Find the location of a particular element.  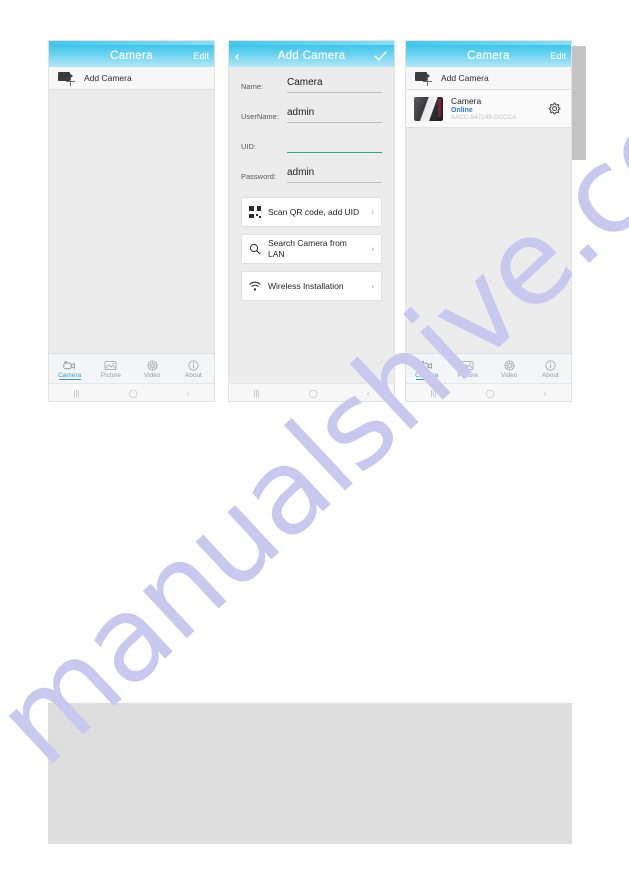

qr-code-icon is located at coordinates (255, 212).